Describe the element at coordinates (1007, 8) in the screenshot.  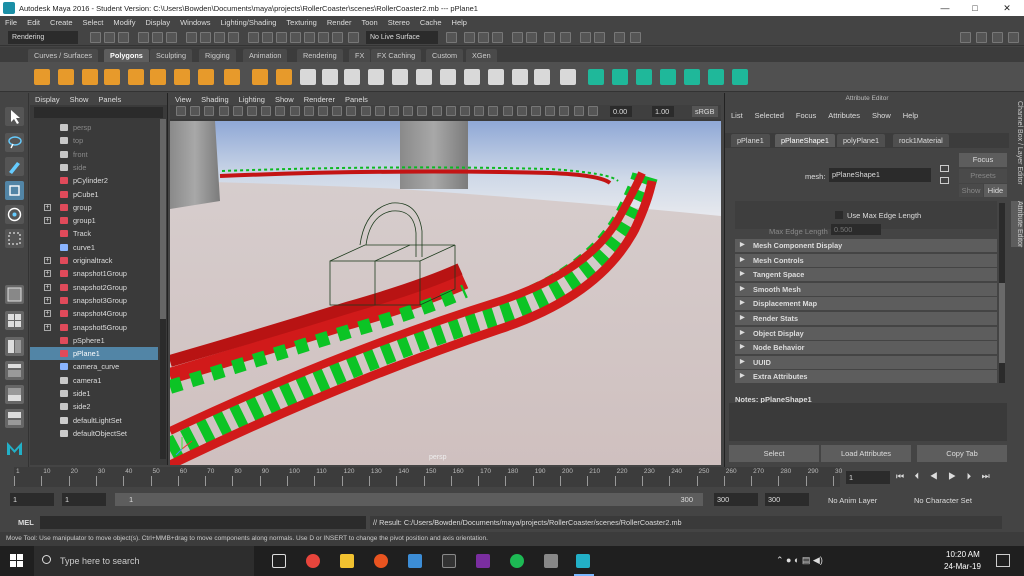
I see `close-button: ✕` at that location.